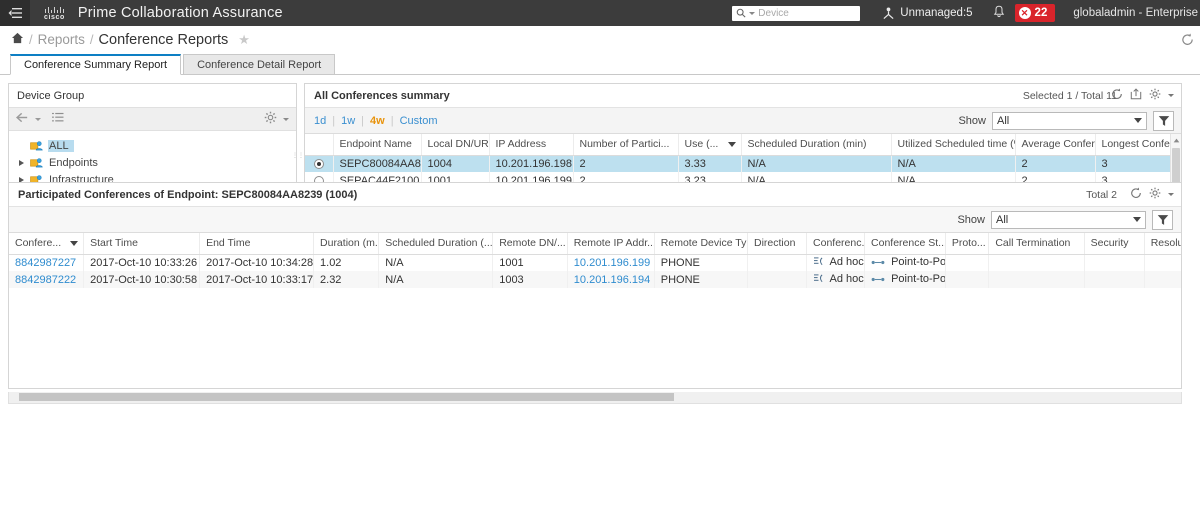  Describe the element at coordinates (773, 13) in the screenshot. I see `search-placeholder: Device` at that location.